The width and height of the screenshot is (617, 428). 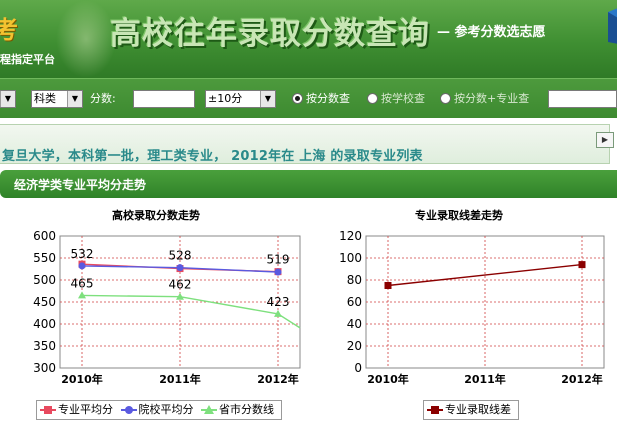 I want to click on legend-item-province-line: 省市分数线, so click(x=237, y=410).